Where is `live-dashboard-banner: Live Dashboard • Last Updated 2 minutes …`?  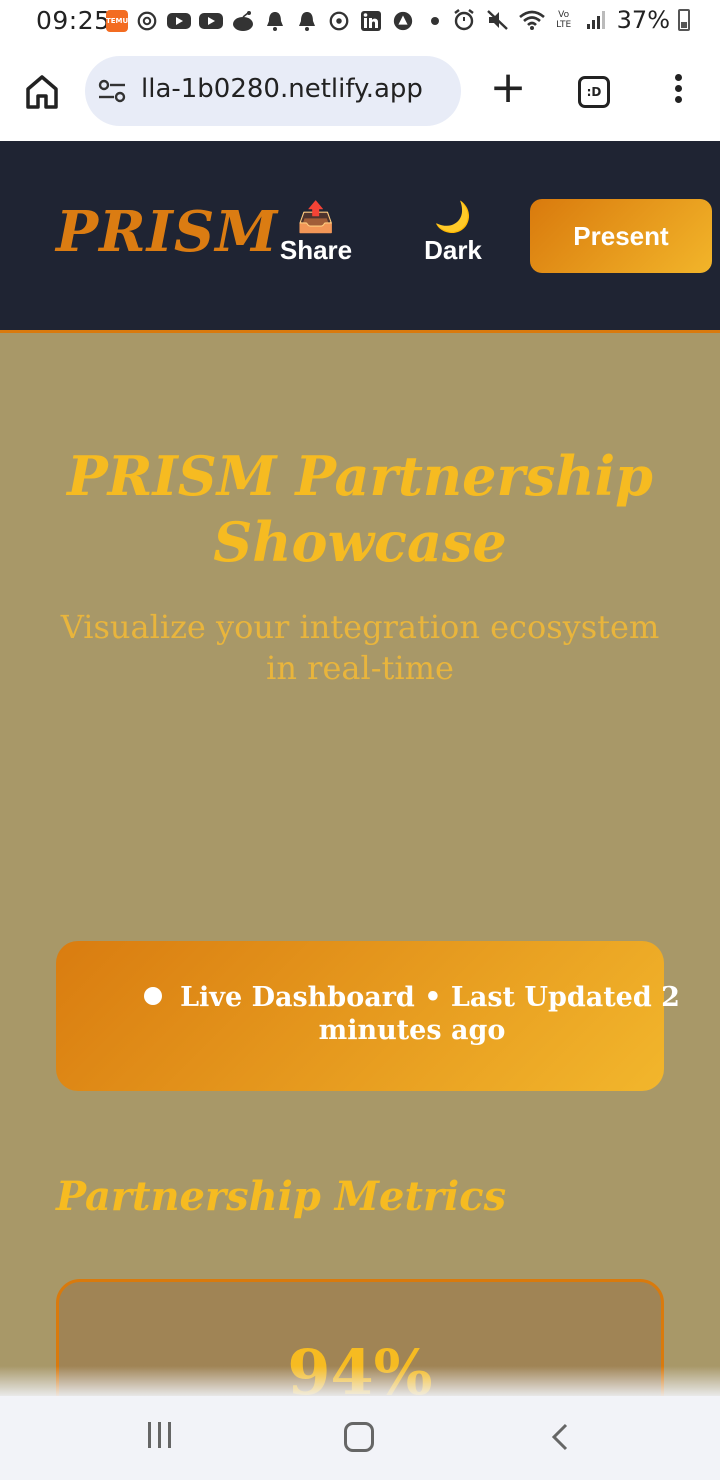 live-dashboard-banner: Live Dashboard • Last Updated 2 minutes … is located at coordinates (368, 1016).